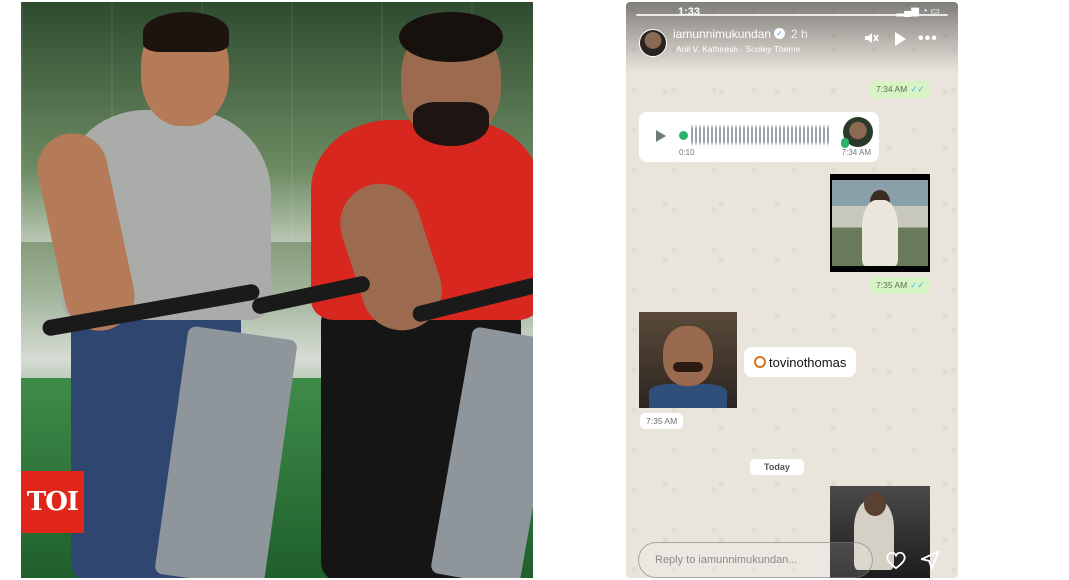  What do you see at coordinates (918, 11) in the screenshot?
I see `status-bar-icons: ▂▄▆ ◔ ▭` at bounding box center [918, 11].